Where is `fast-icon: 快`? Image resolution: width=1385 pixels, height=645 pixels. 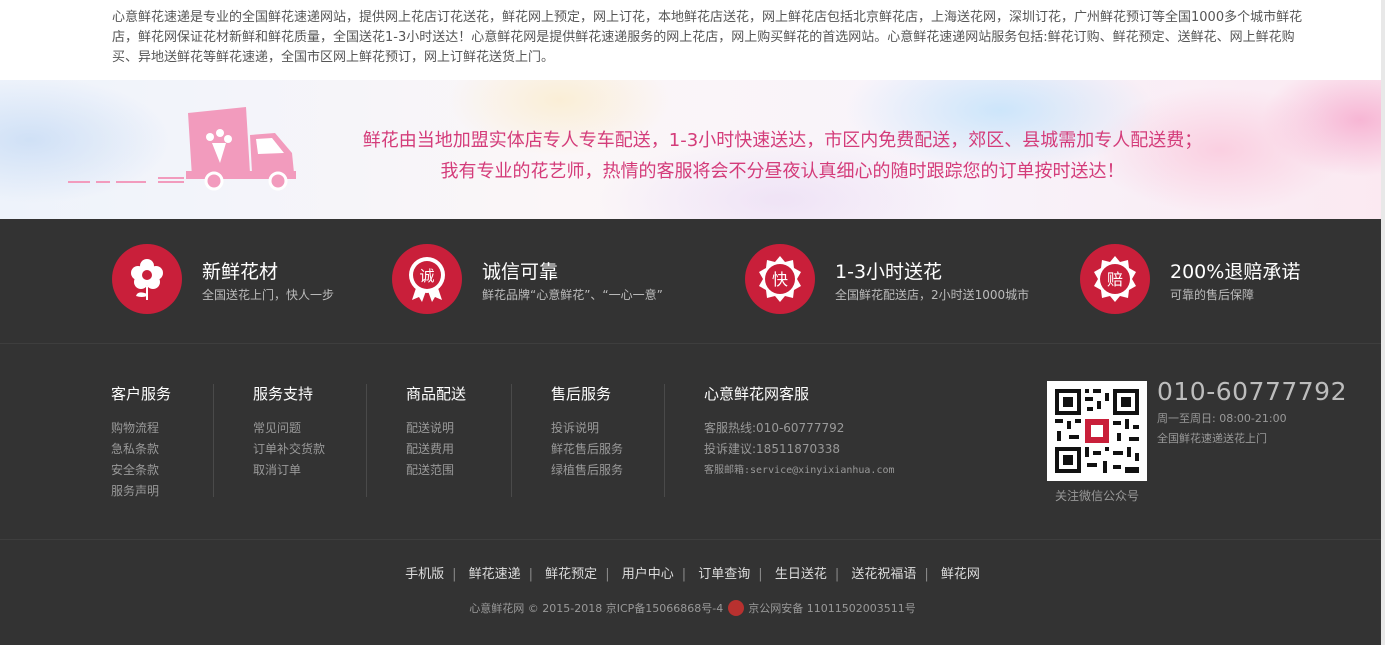
fast-icon: 快 is located at coordinates (780, 279).